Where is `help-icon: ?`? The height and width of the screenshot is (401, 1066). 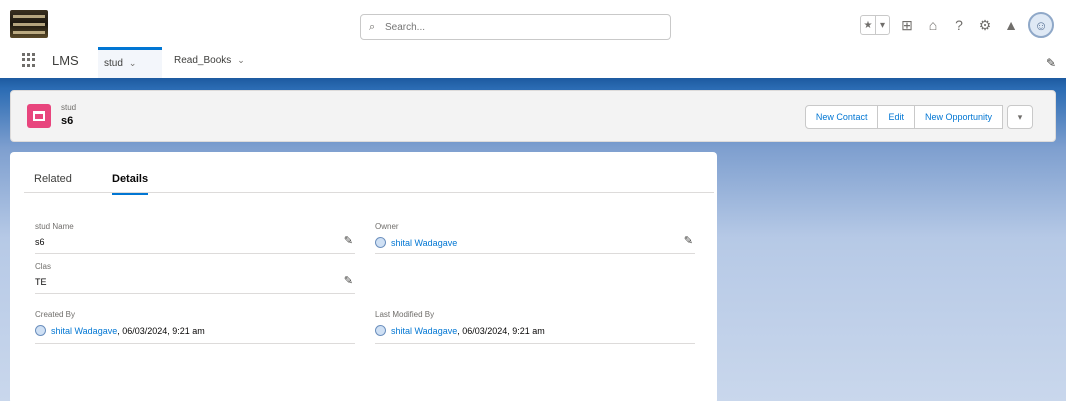 help-icon: ? is located at coordinates (959, 25).